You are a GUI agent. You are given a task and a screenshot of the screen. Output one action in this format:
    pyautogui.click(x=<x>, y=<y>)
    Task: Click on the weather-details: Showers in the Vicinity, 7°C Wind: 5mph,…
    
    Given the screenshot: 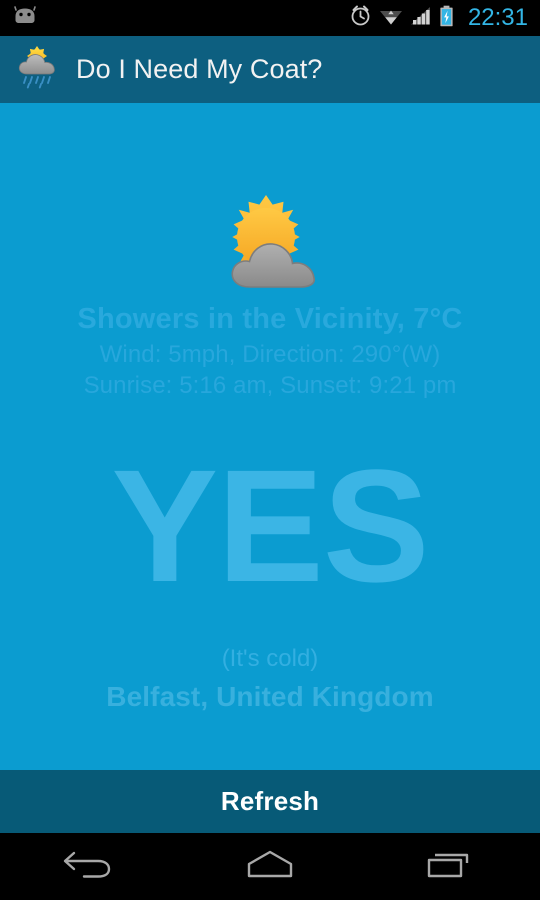 What is the action you would take?
    pyautogui.click(x=270, y=350)
    